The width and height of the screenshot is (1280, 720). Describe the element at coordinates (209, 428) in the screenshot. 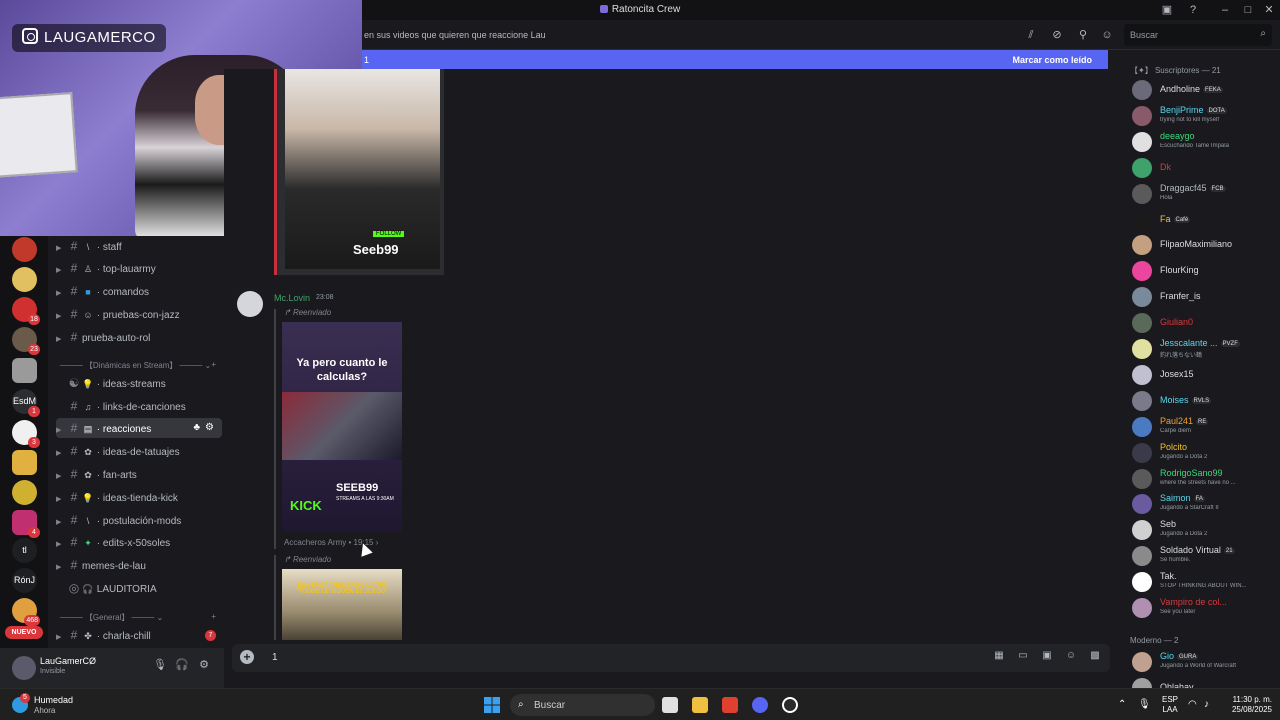

I see `gear-icon: ⚙` at that location.